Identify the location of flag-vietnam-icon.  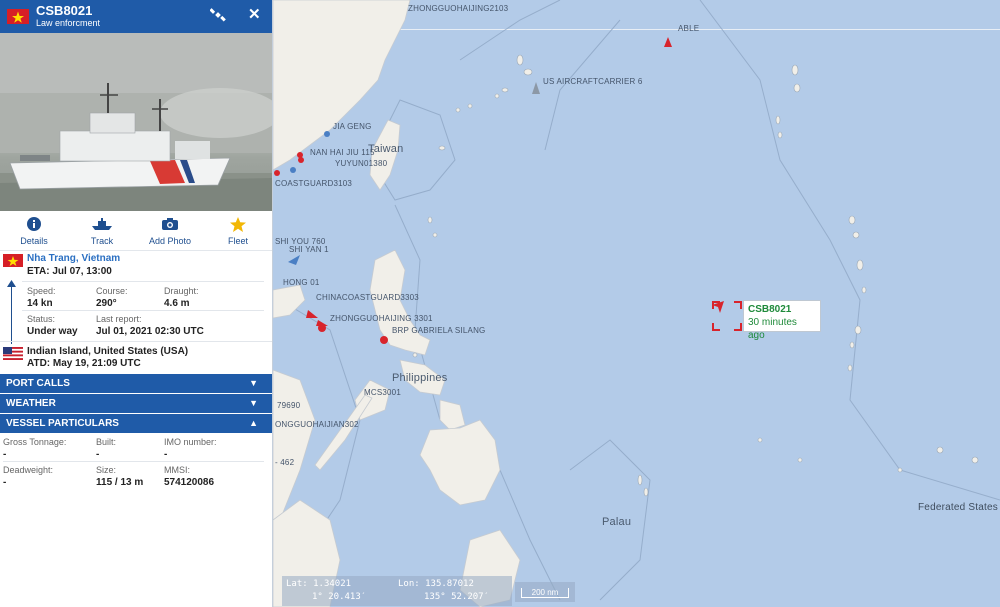
(18, 16).